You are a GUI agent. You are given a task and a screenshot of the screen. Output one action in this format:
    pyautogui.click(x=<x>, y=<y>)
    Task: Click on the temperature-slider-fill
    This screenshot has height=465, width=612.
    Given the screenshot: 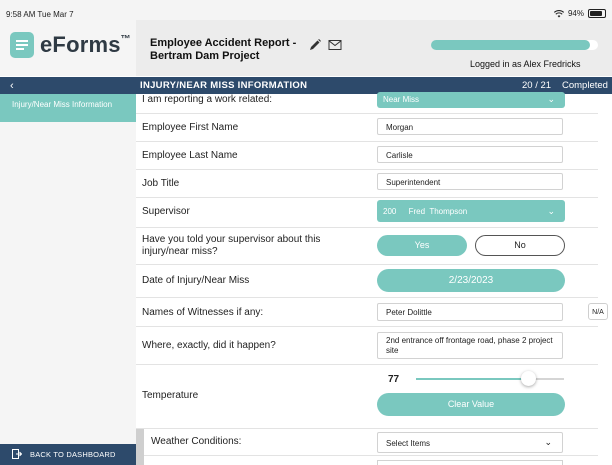 What is the action you would take?
    pyautogui.click(x=472, y=379)
    